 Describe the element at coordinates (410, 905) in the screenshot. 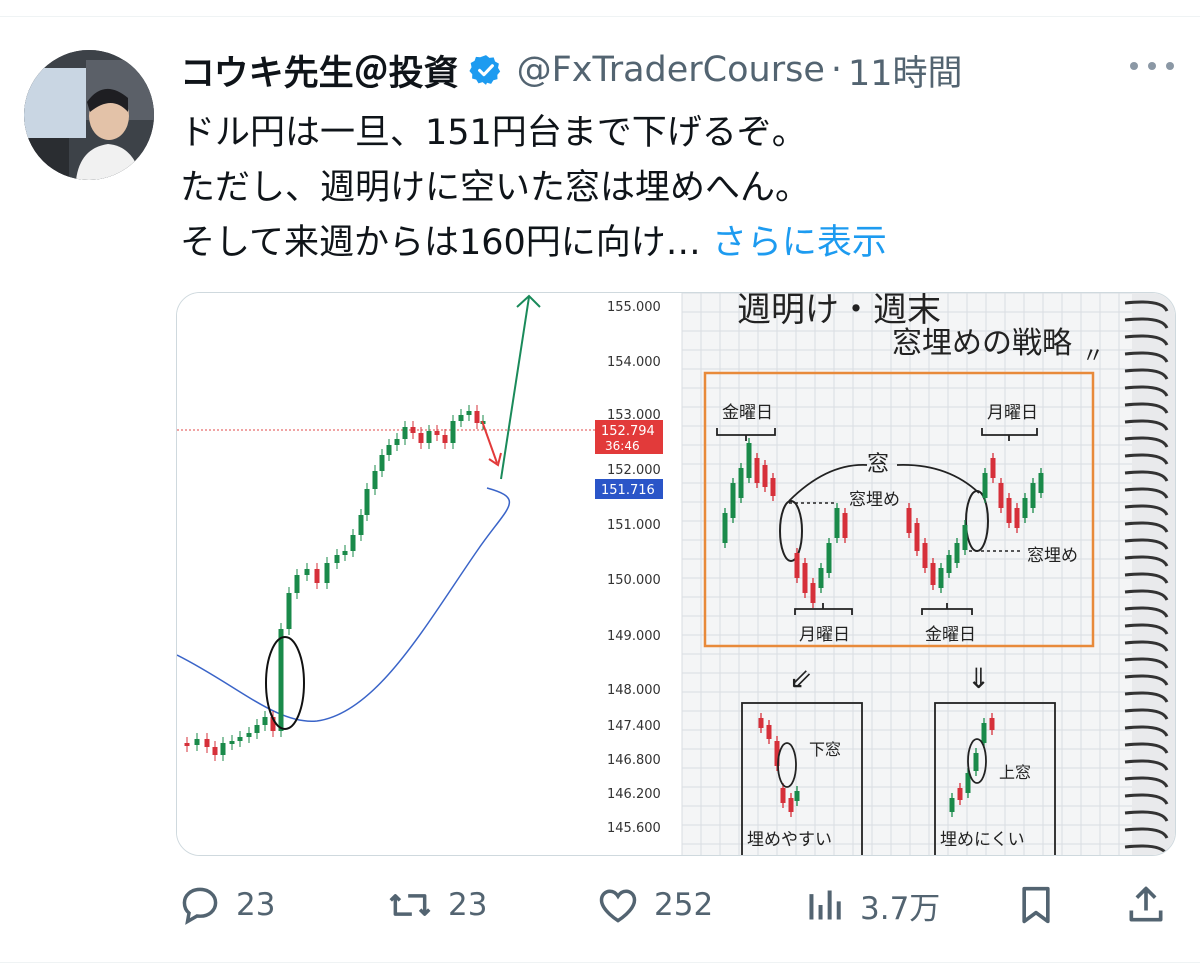

I see `retweet-icon` at that location.